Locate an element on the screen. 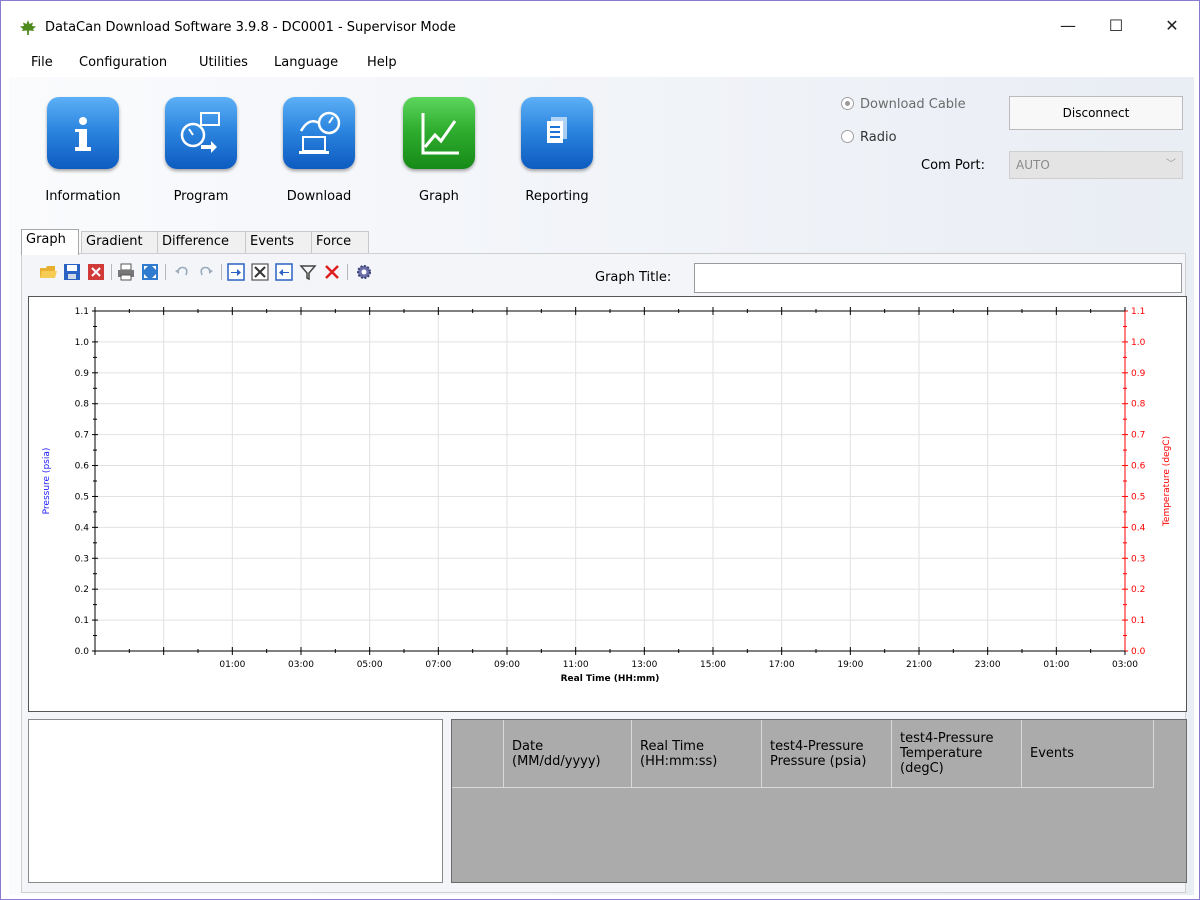 This screenshot has height=900, width=1200. download-cable-radio: Download Cable is located at coordinates (903, 104).